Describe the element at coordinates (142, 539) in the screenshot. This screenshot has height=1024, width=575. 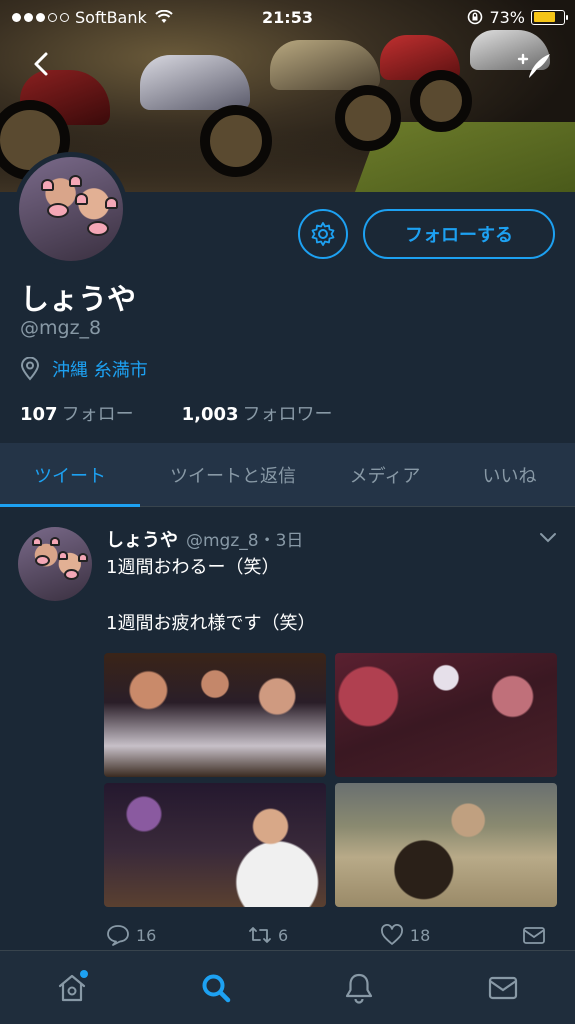
I see `tweet-author-name: しょうや` at that location.